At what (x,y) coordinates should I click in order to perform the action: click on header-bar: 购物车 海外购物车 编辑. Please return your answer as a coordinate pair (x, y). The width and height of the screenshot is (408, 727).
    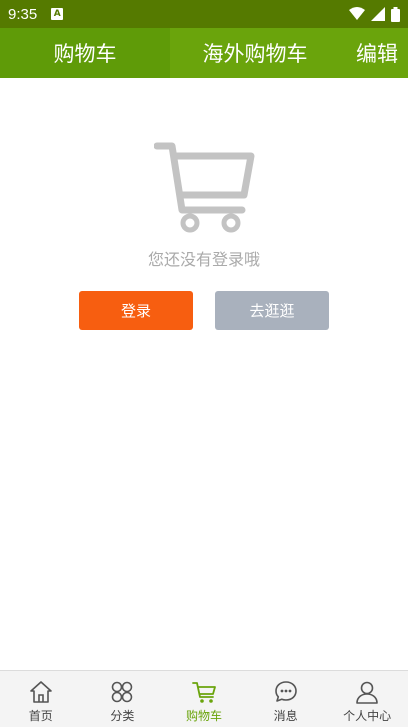
    Looking at the image, I should click on (204, 53).